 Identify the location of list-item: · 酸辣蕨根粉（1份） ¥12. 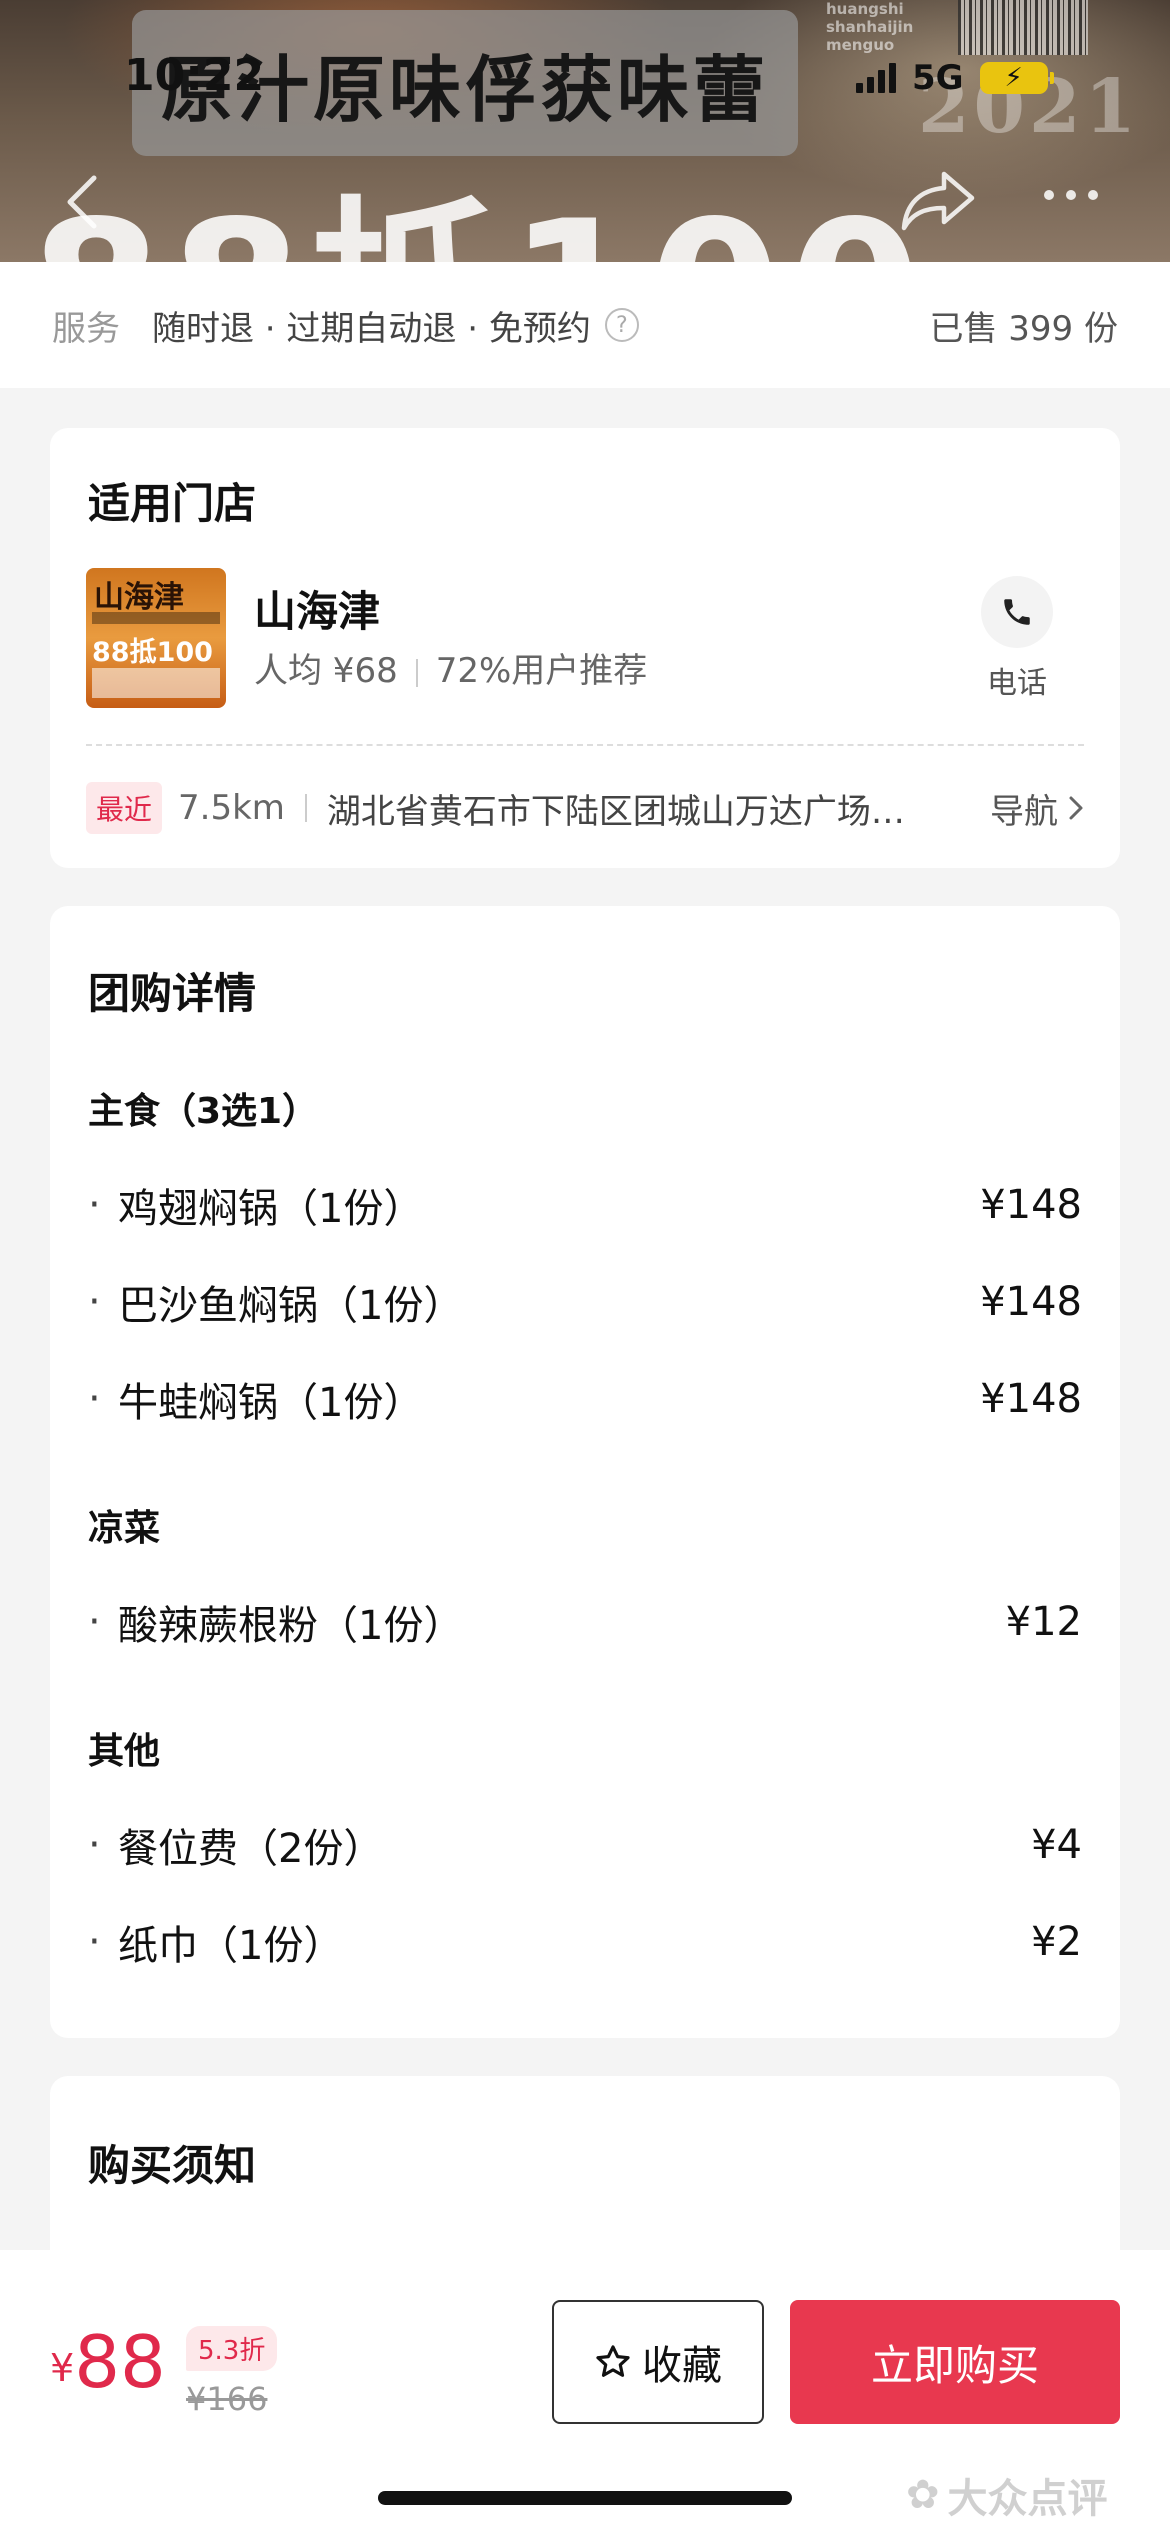
(585, 1623).